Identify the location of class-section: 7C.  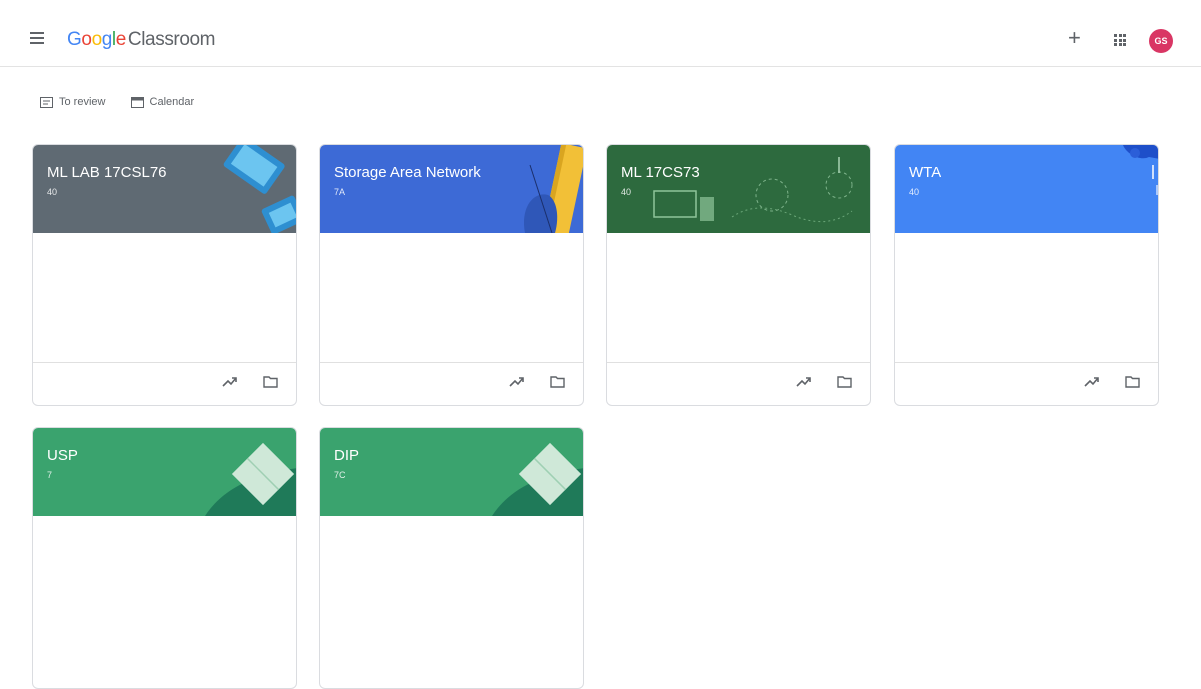
(340, 475).